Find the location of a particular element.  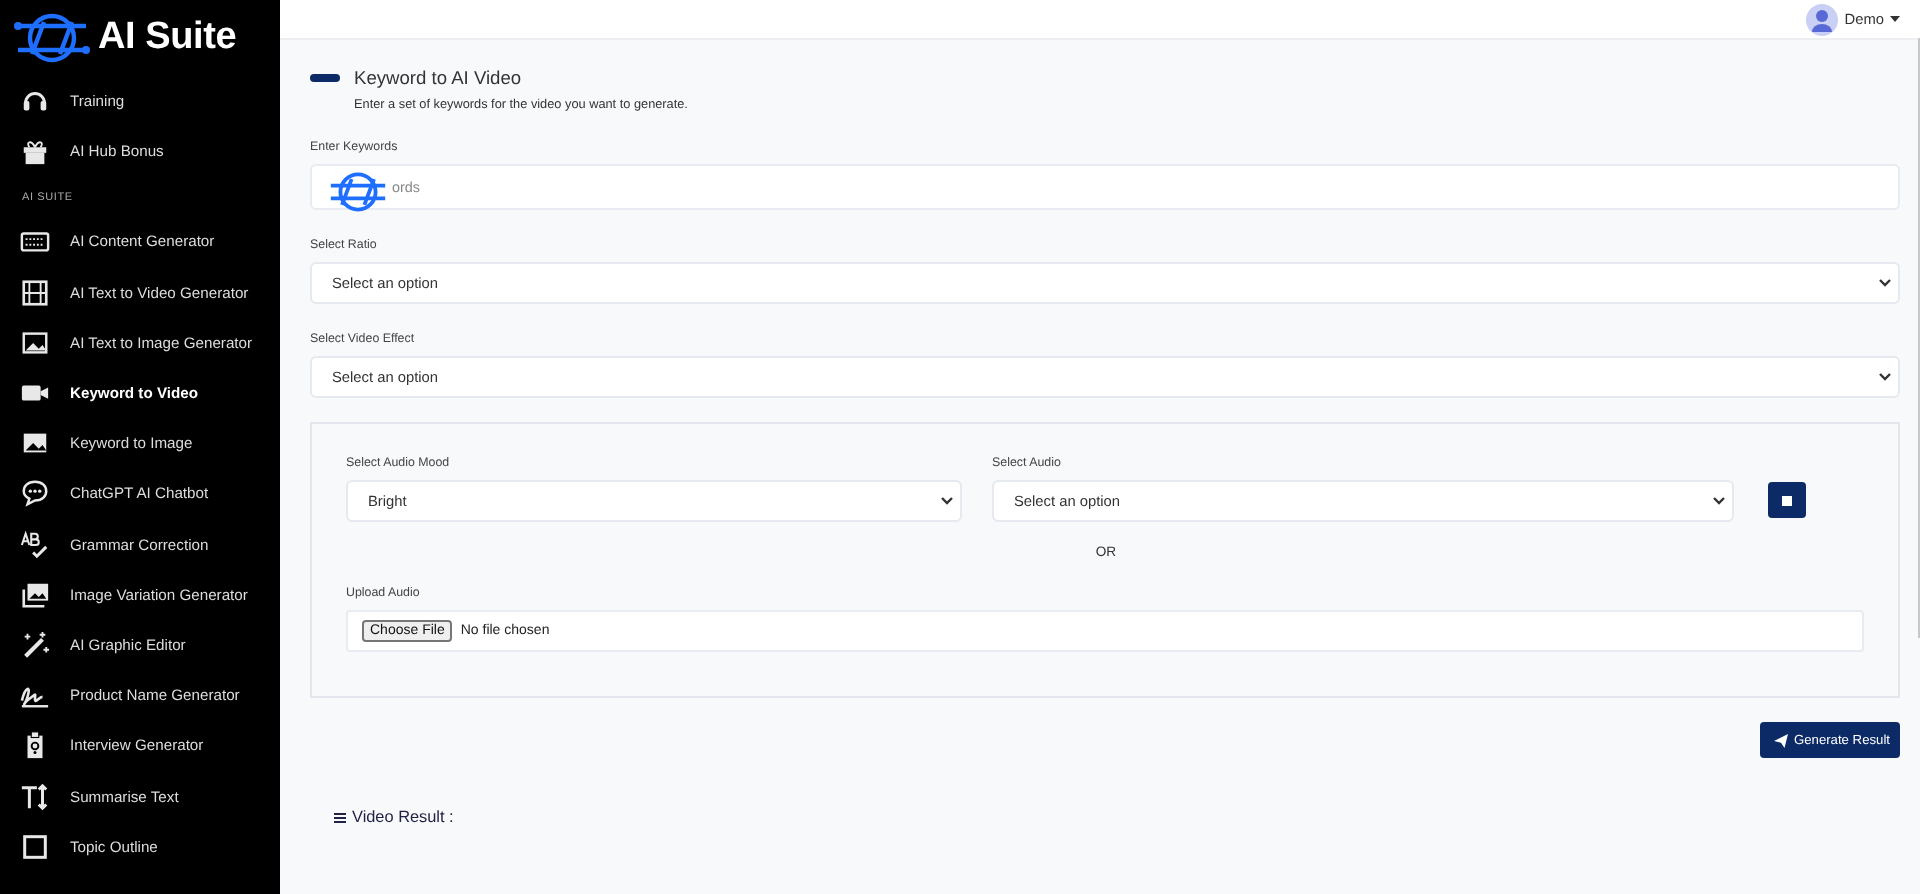

spellcheck-icon is located at coordinates (35, 544).